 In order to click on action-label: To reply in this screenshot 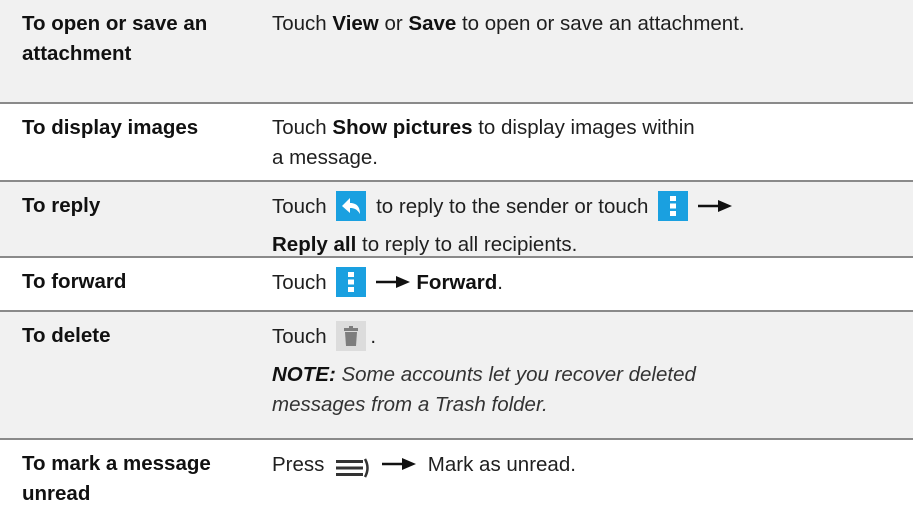, I will do `click(61, 205)`.